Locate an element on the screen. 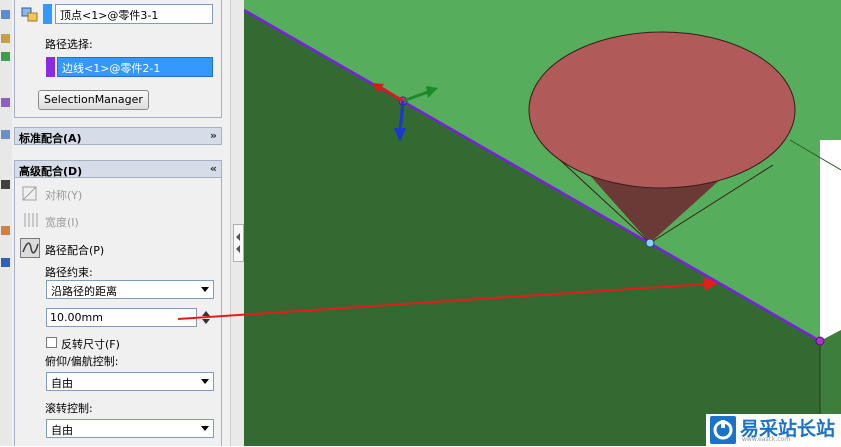 Image resolution: width=841 pixels, height=447 pixels. pitch-yaw-label: 俯仰/偏航控制: is located at coordinates (82, 361).